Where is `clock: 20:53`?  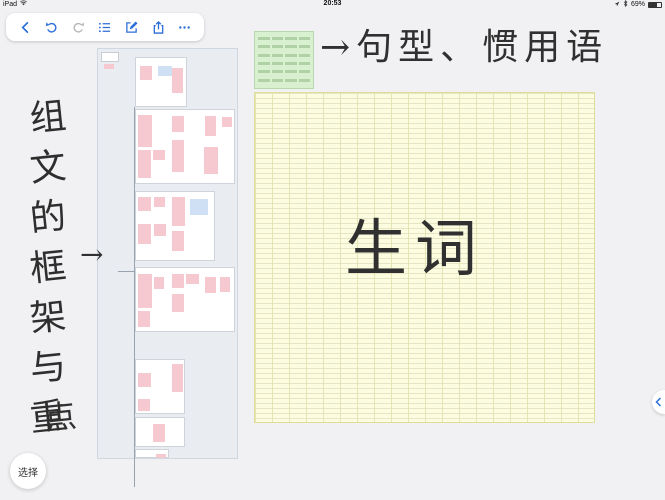 clock: 20:53 is located at coordinates (332, 3).